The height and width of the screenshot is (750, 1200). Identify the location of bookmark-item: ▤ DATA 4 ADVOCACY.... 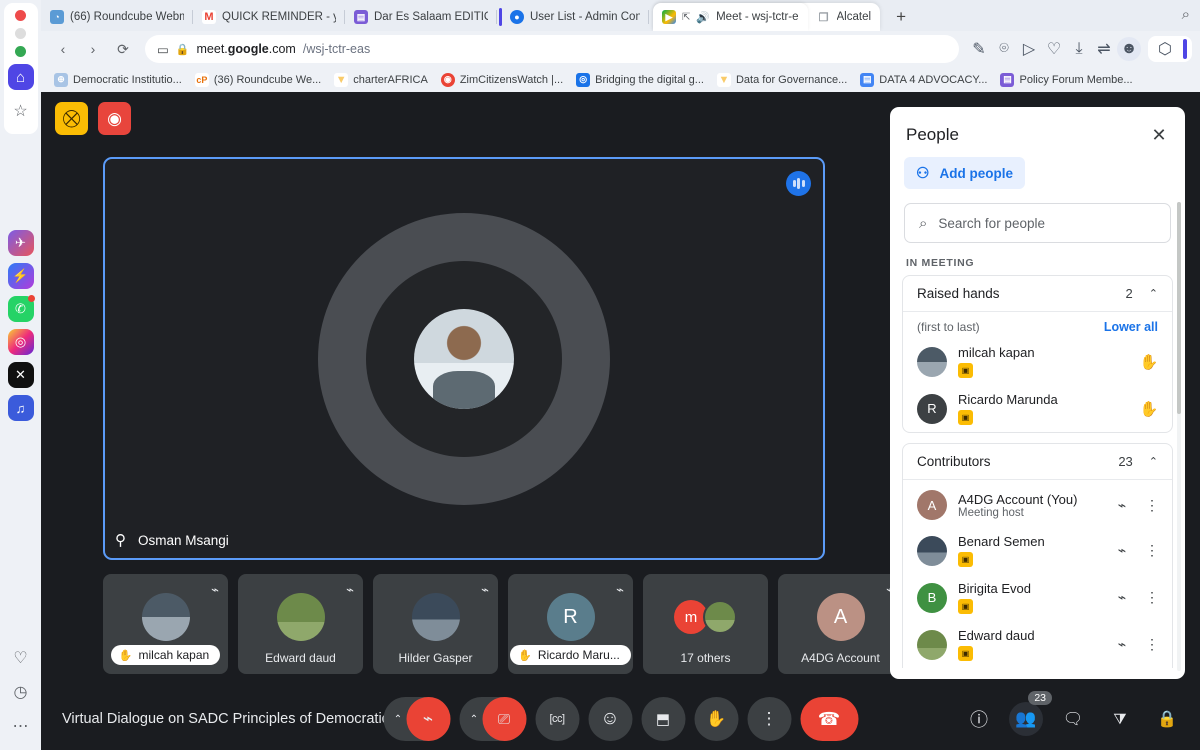
(923, 80).